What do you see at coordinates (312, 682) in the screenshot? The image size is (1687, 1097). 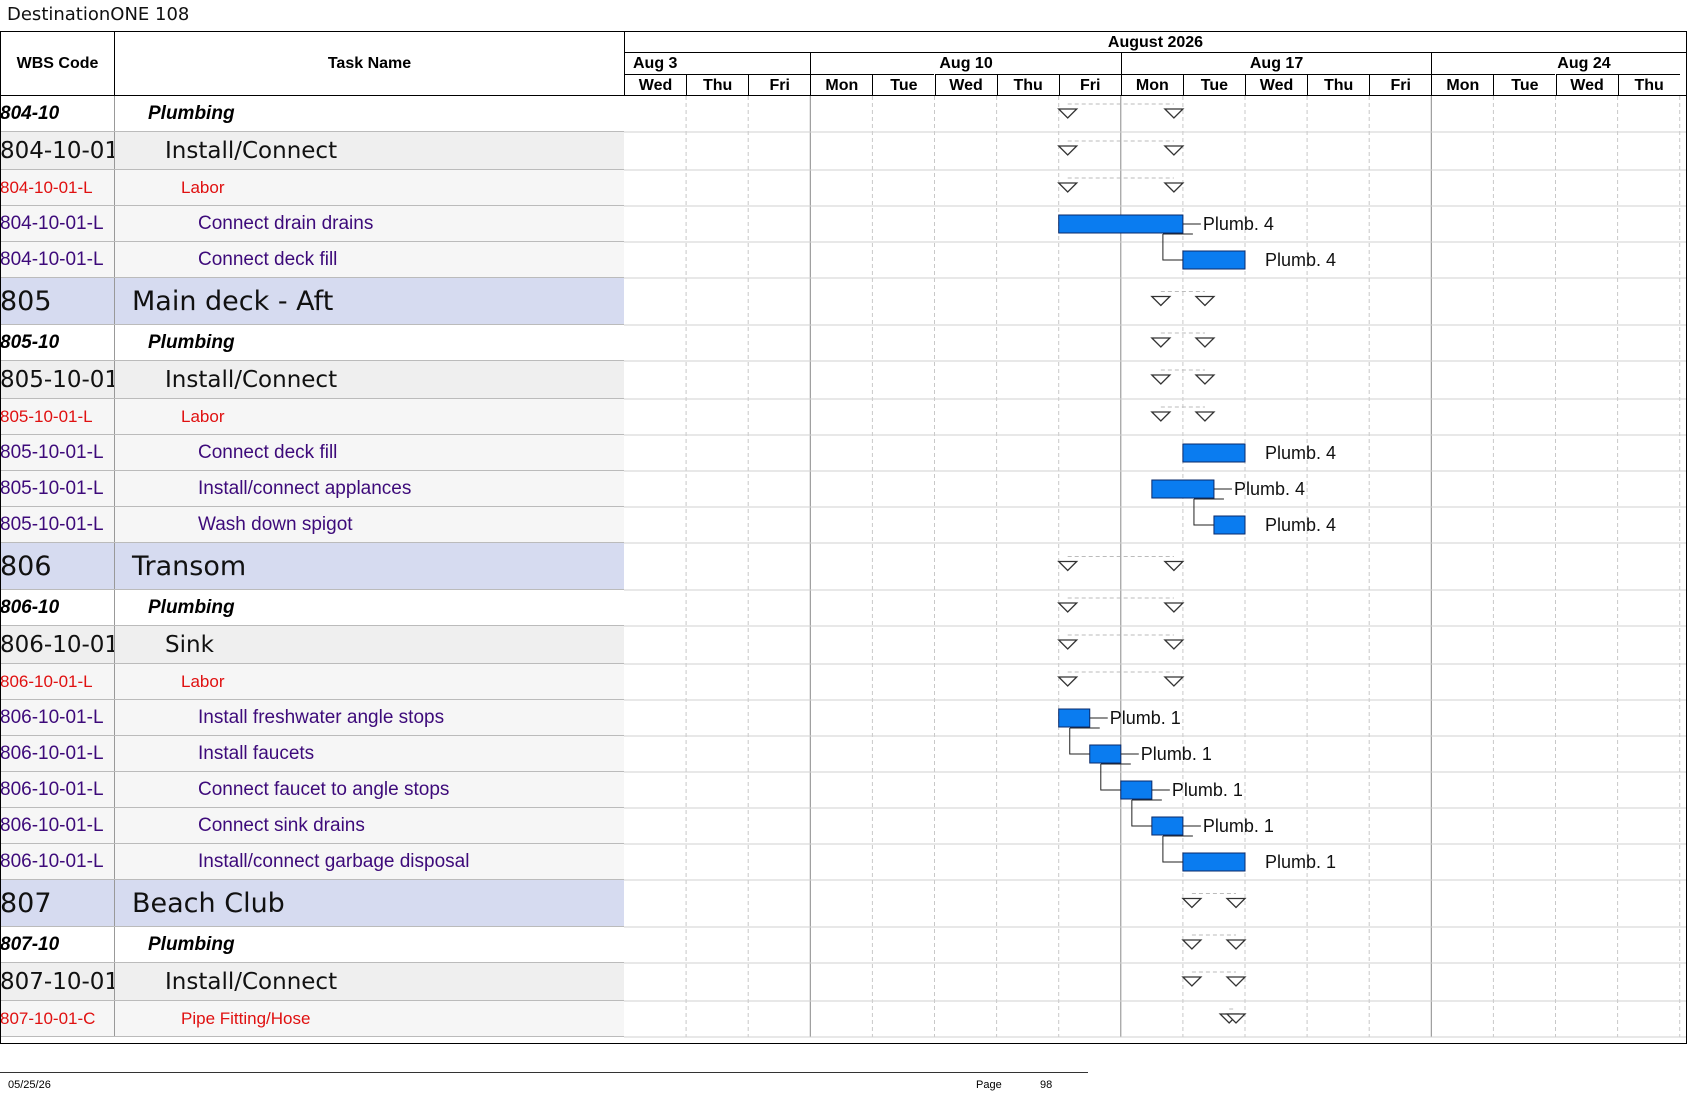 I see `task-row: 806-10-01-L Labor` at bounding box center [312, 682].